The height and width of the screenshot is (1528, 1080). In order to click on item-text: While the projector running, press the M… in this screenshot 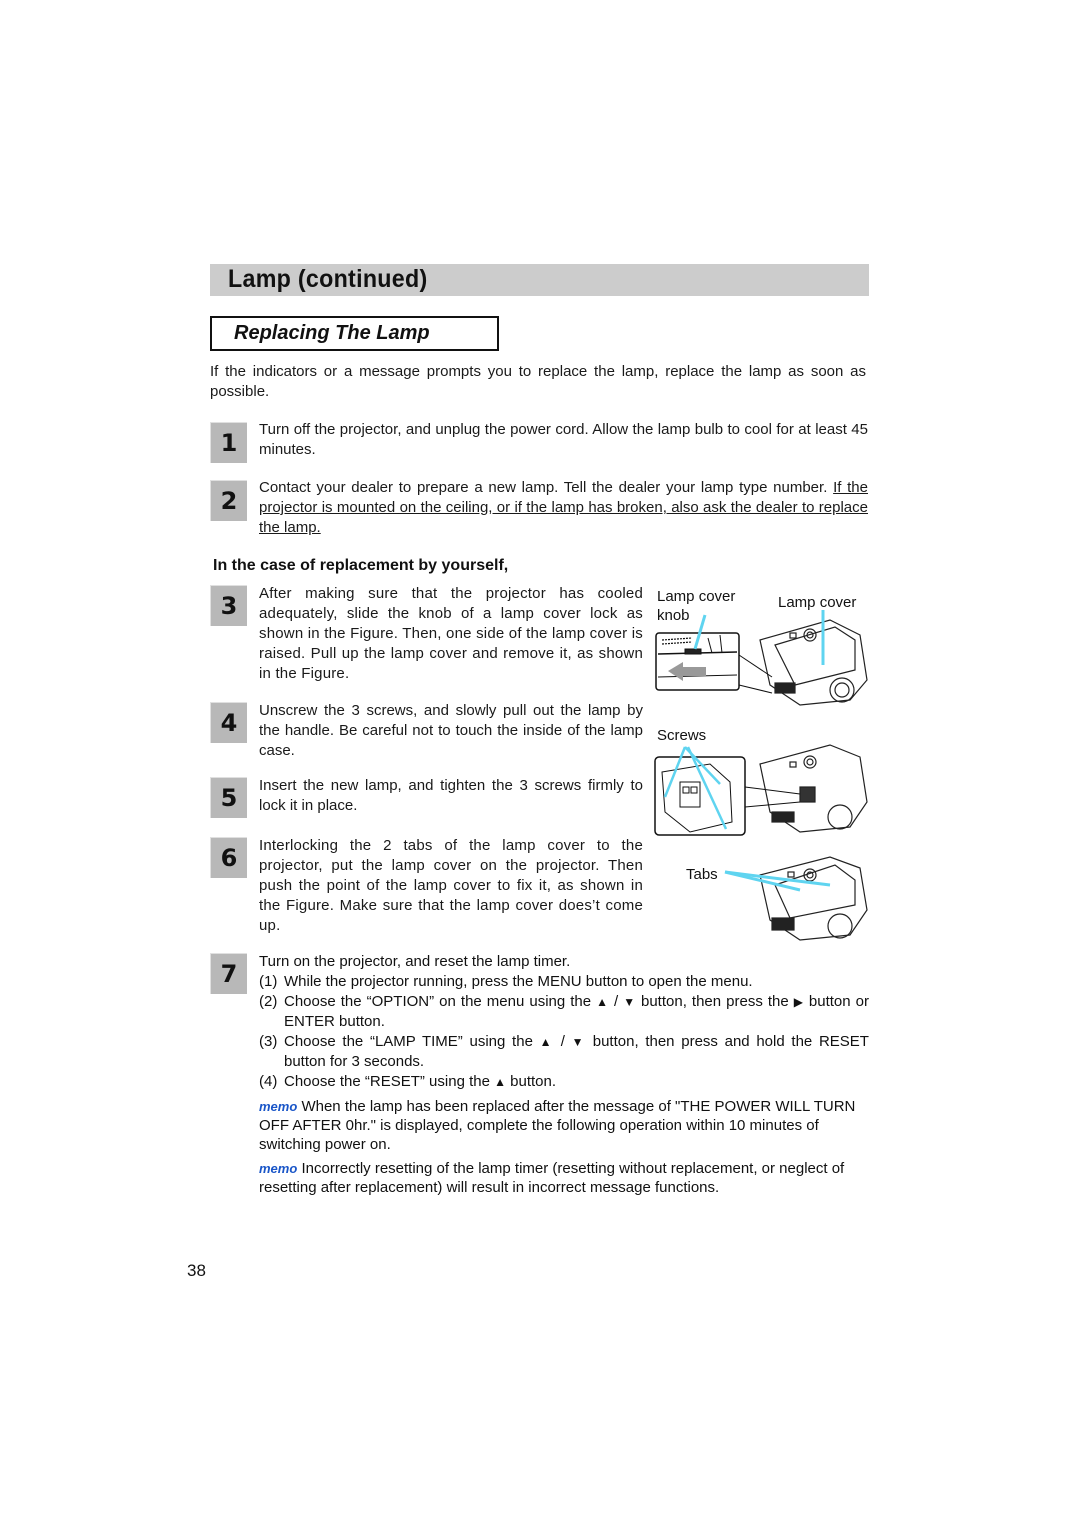, I will do `click(518, 981)`.